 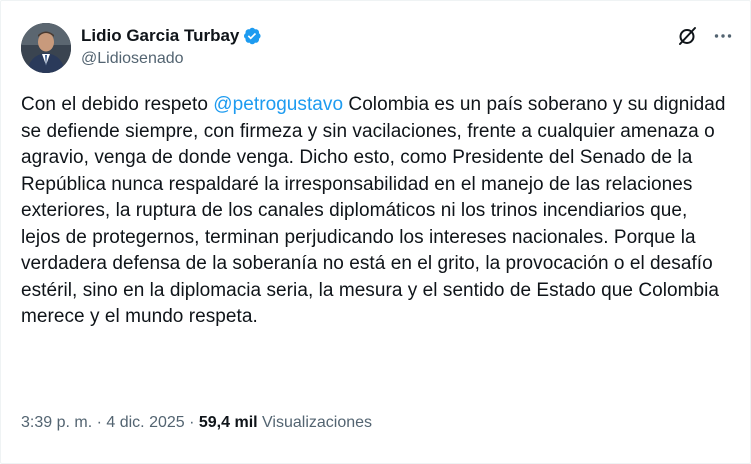 What do you see at coordinates (228, 422) in the screenshot?
I see `views-count: 59,4 mil` at bounding box center [228, 422].